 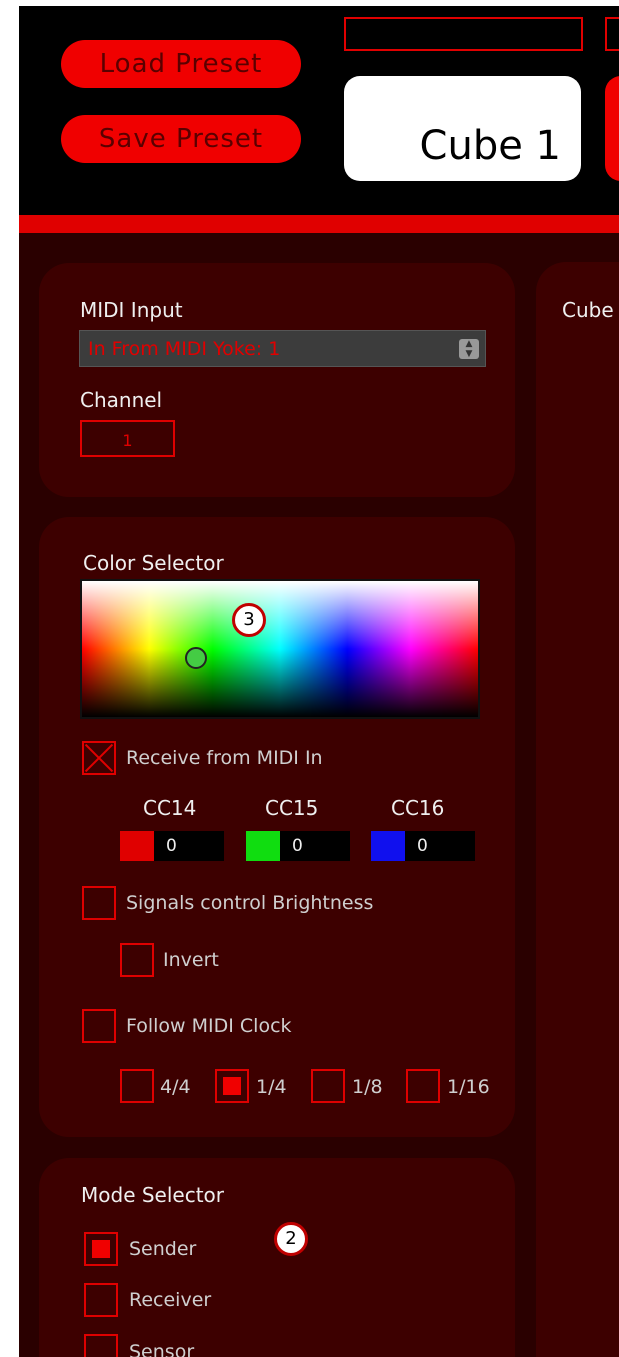 What do you see at coordinates (328, 1086) in the screenshot?
I see `clock-1-8-checkbox` at bounding box center [328, 1086].